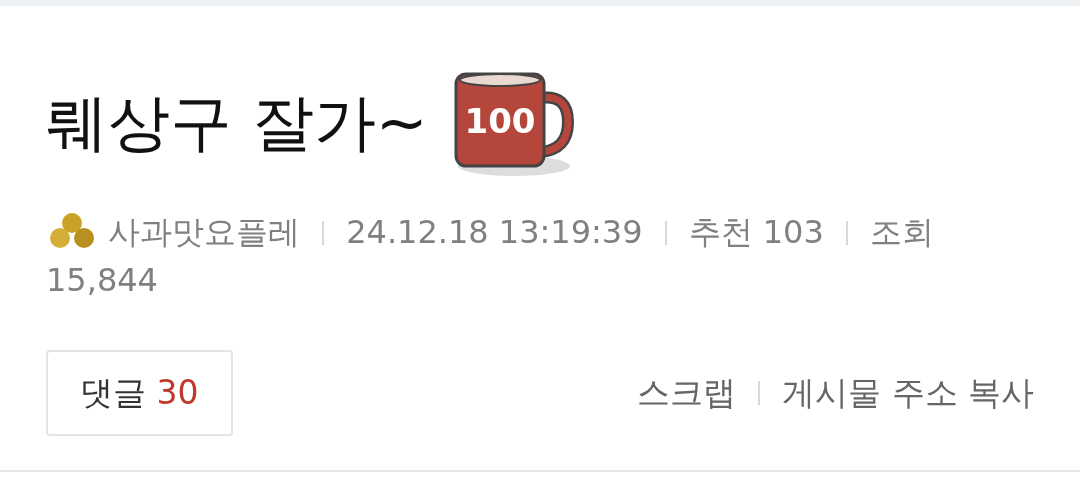 The height and width of the screenshot is (479, 1080). Describe the element at coordinates (901, 232) in the screenshot. I see `view-label: 조회` at that location.